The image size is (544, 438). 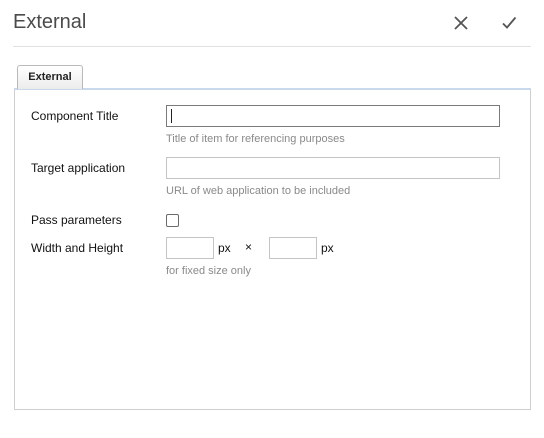 I want to click on target-application-input, so click(x=333, y=168).